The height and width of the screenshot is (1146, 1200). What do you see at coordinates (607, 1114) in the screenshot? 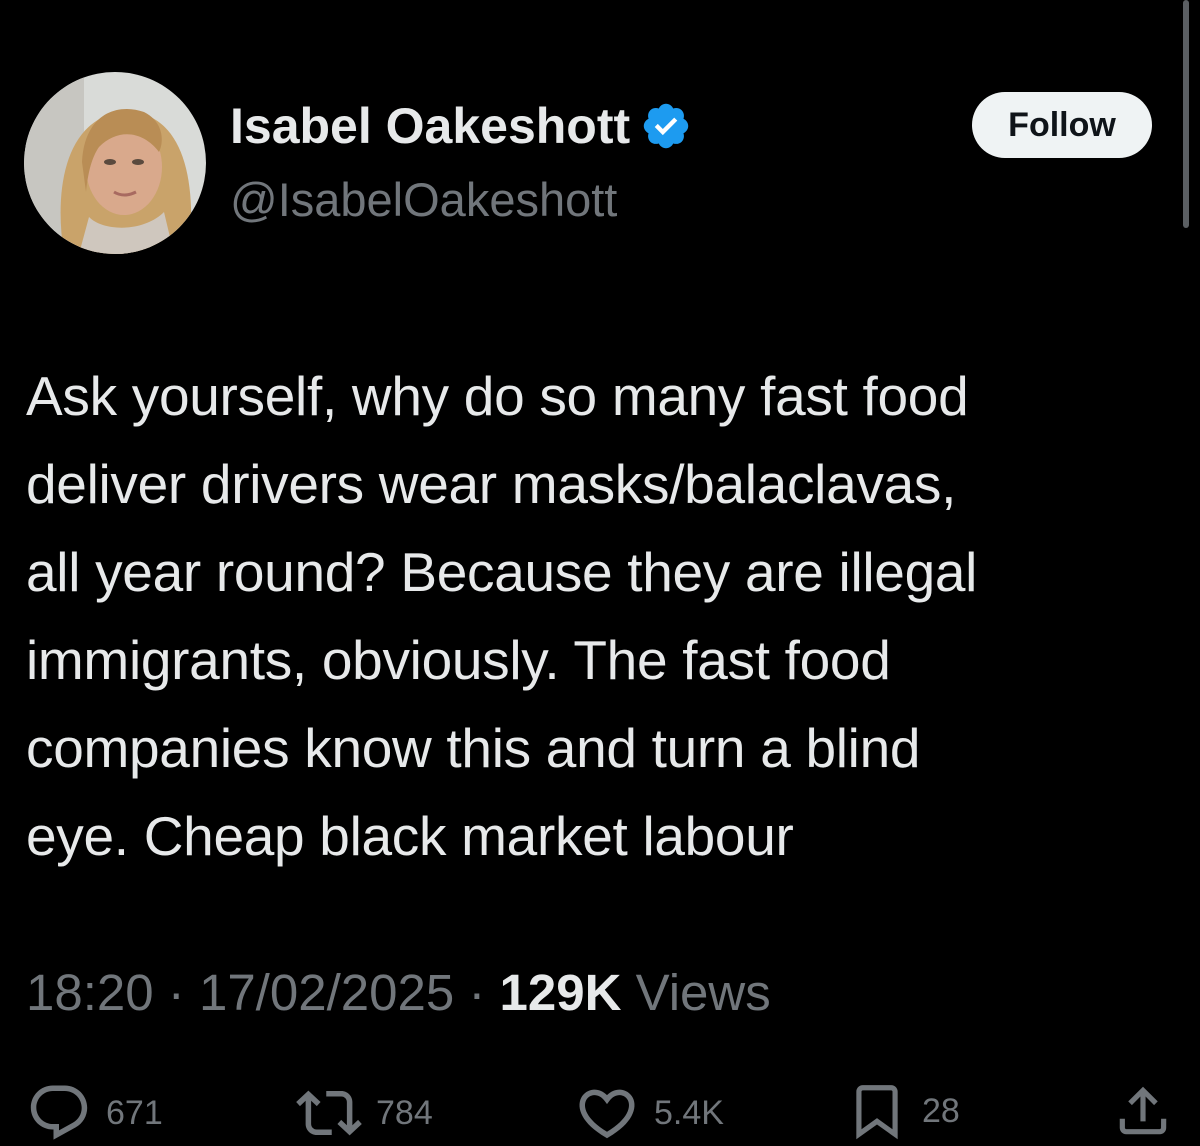
I see `heart-icon` at bounding box center [607, 1114].